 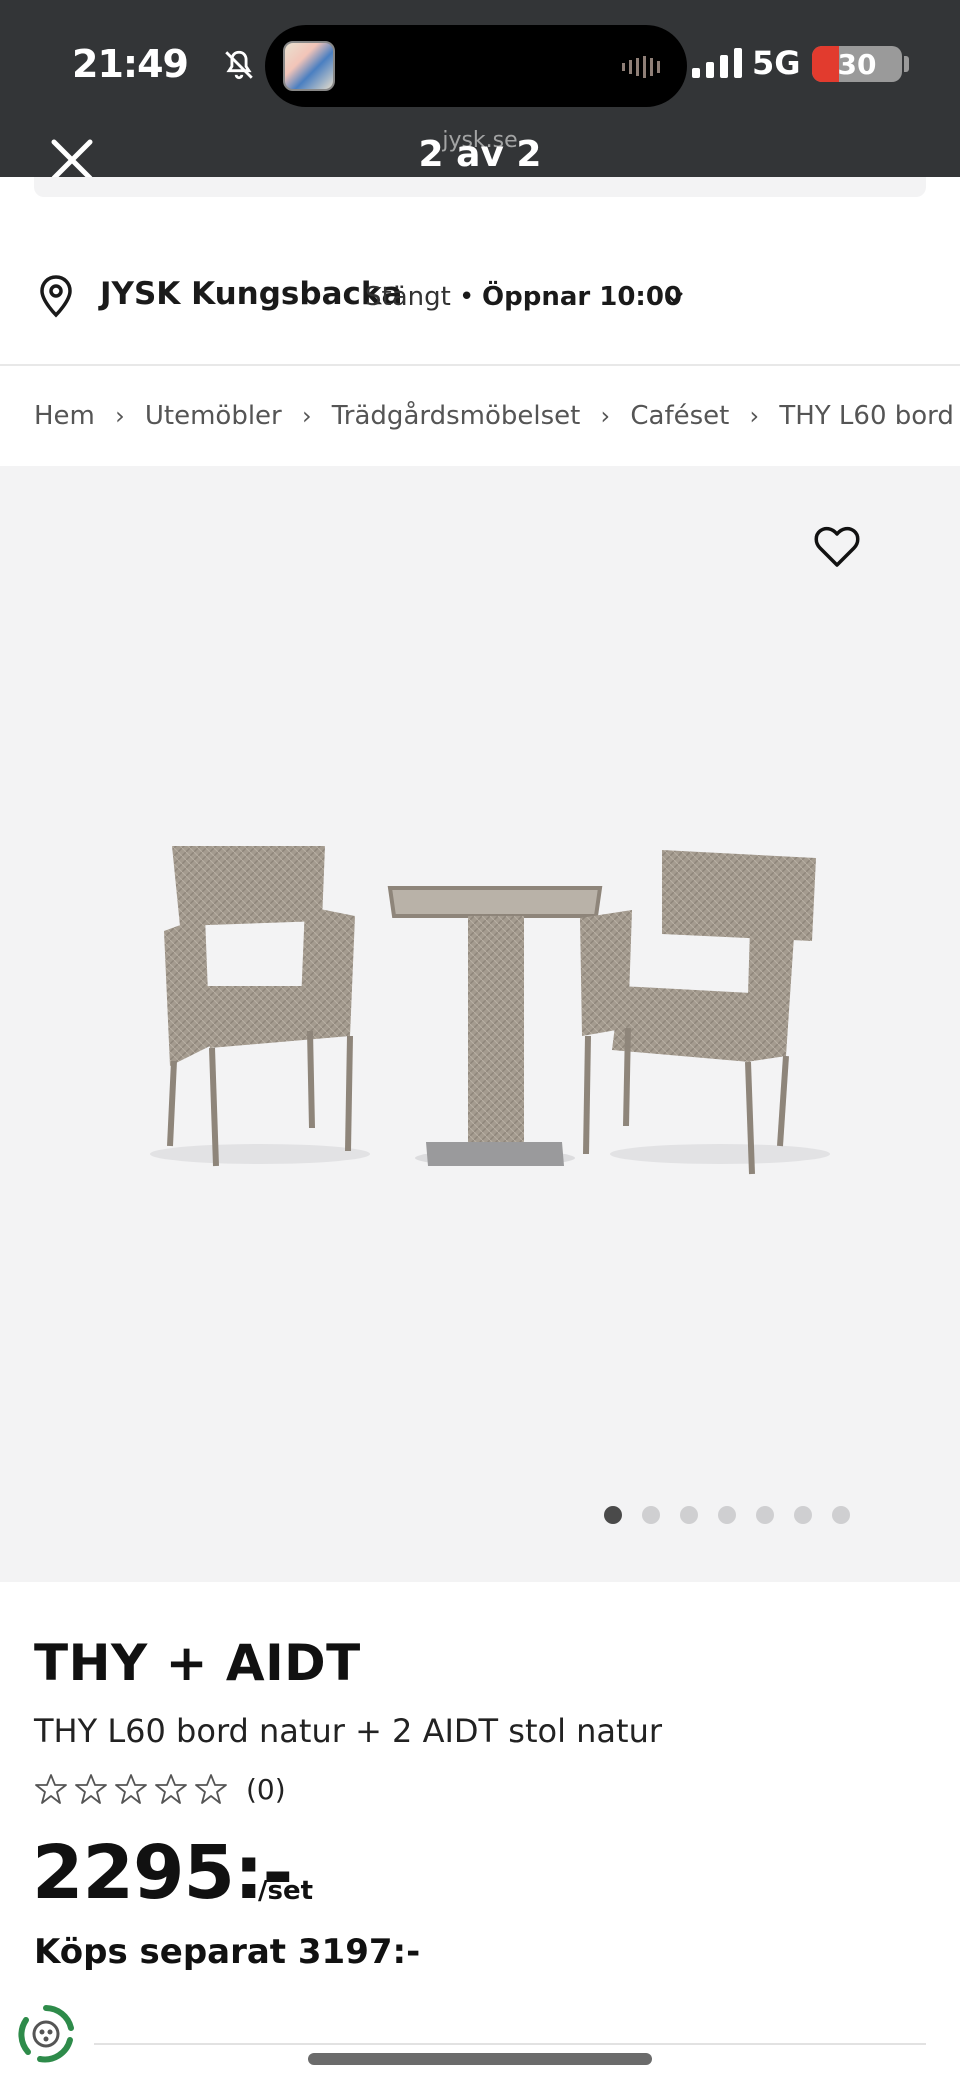 I want to click on product-image-cafe-set, so click(x=490, y=1010).